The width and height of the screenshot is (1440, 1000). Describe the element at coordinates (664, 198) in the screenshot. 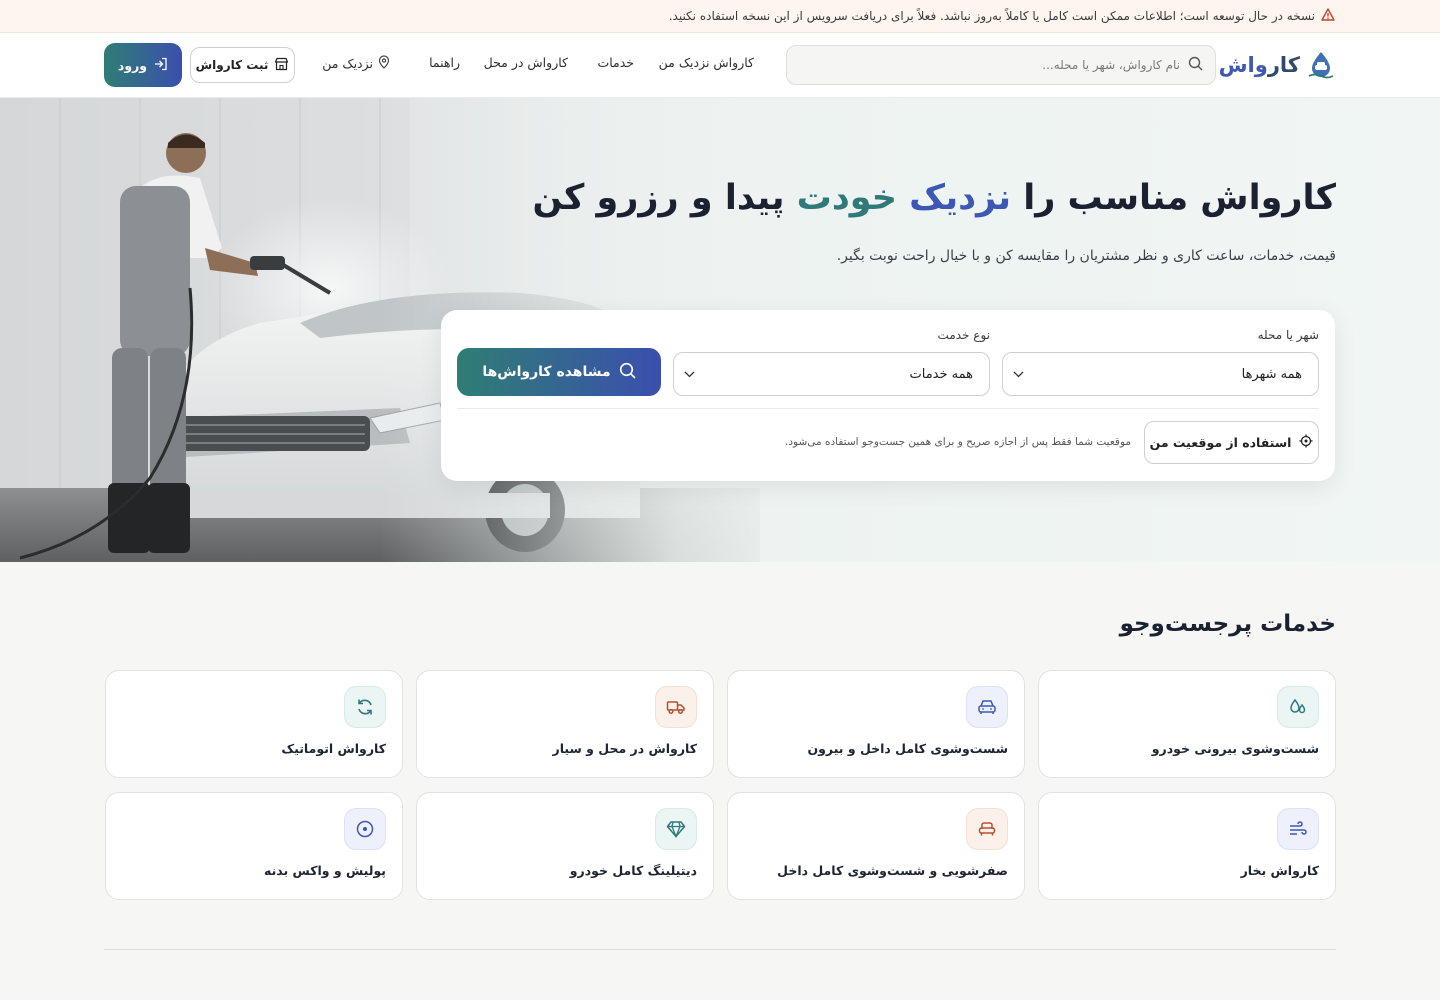

I see `hero-title-part2: پیدا و رزرو کن` at that location.